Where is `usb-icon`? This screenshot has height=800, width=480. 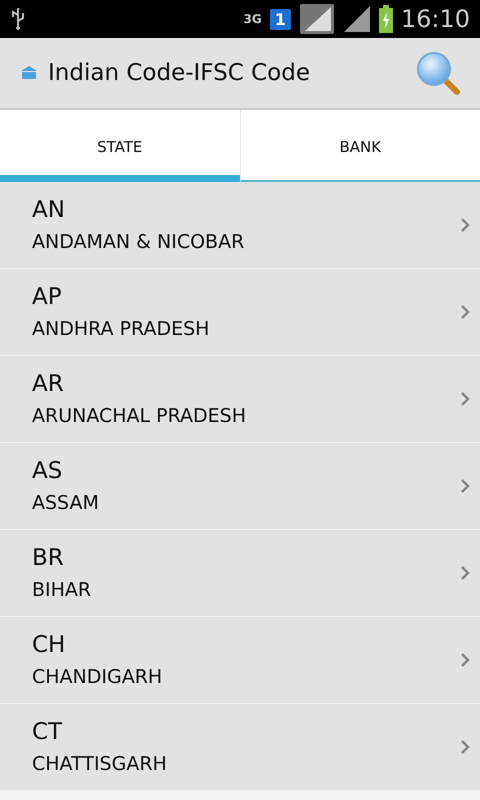
usb-icon is located at coordinates (18, 19).